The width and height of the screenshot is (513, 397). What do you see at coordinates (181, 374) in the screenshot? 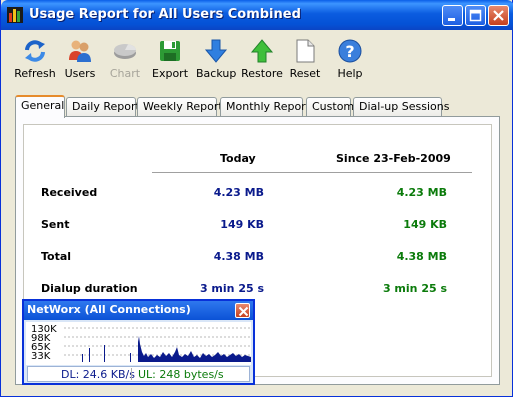
I see `upload-speed: UL: 248 bytes/s` at bounding box center [181, 374].